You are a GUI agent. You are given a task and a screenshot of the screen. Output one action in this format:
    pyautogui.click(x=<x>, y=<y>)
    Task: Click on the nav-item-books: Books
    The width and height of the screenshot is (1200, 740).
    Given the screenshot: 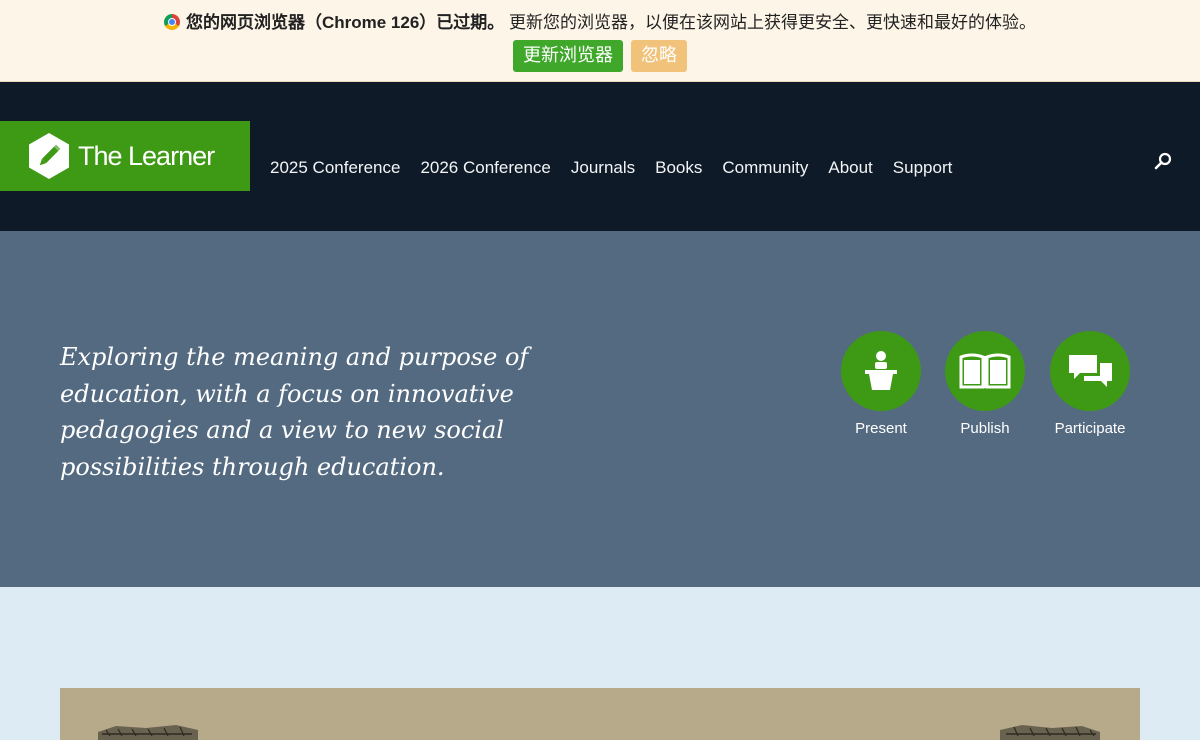 What is the action you would take?
    pyautogui.click(x=678, y=168)
    